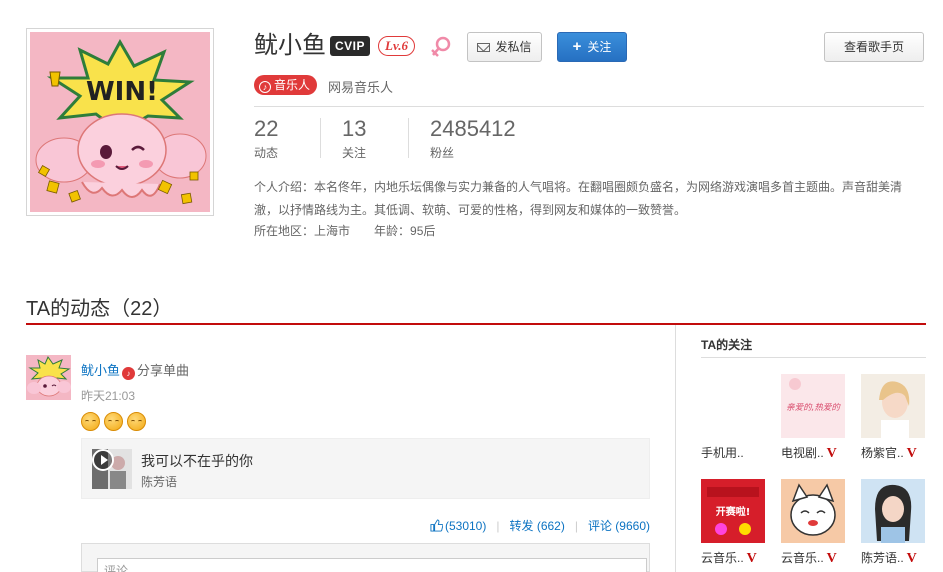 This screenshot has width=943, height=572. I want to click on post-emojis, so click(115, 423).